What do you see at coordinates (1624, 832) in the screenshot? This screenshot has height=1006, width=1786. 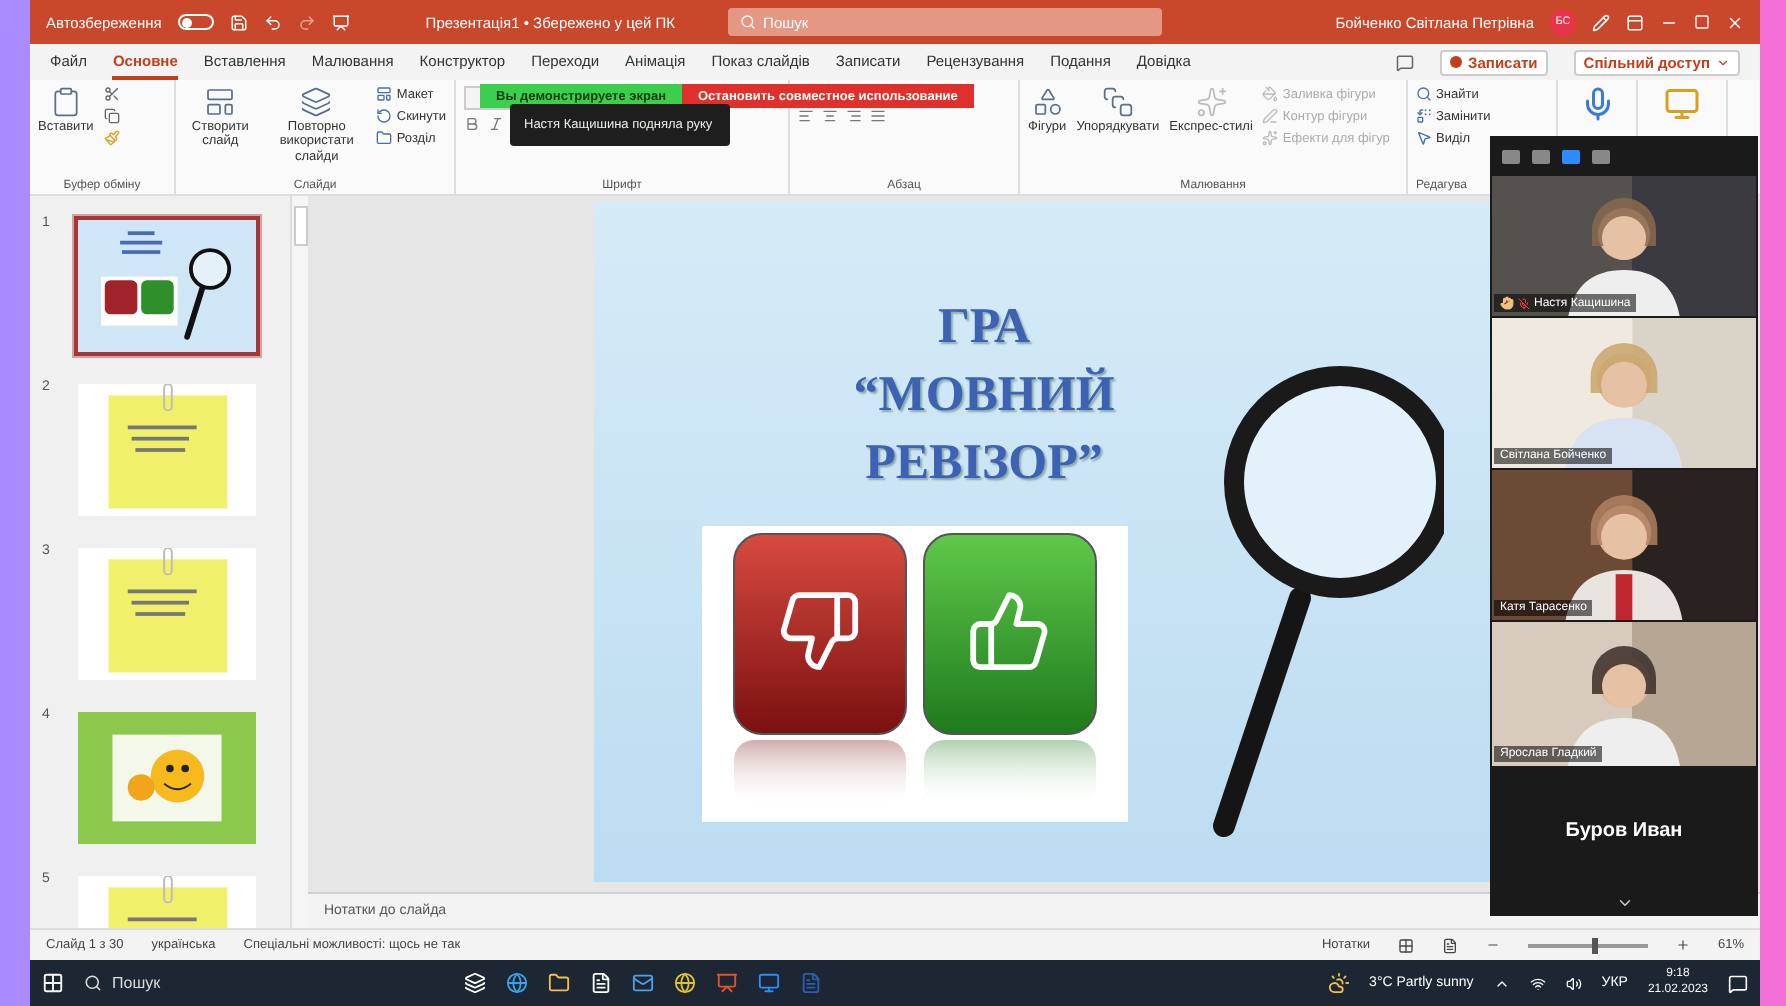 I see `participant-name: Буров Иван` at bounding box center [1624, 832].